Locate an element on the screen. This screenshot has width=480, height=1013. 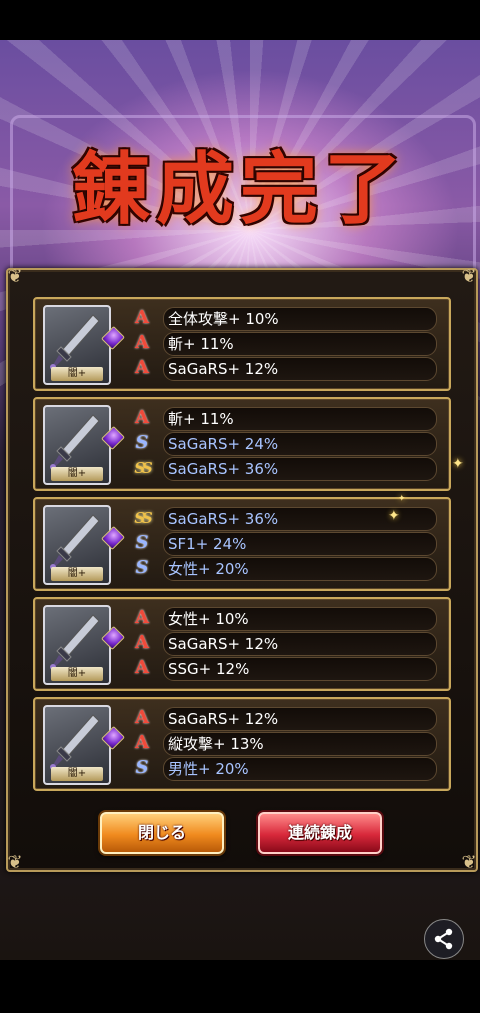
result-card: 闇+ A SaGaRS+ 12% A 縦攻撃+ 13% S 男性+ 20% is located at coordinates (242, 744).